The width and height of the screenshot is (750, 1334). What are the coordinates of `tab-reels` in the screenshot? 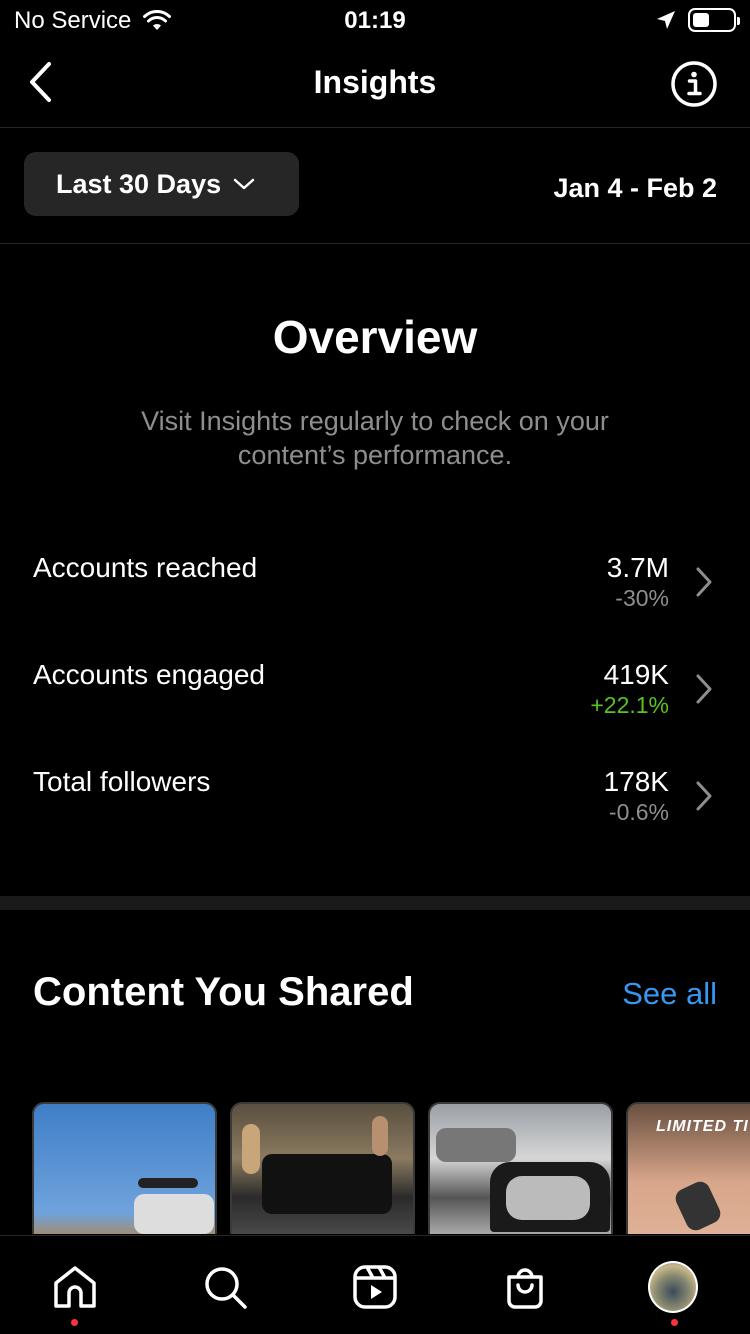 It's located at (375, 1287).